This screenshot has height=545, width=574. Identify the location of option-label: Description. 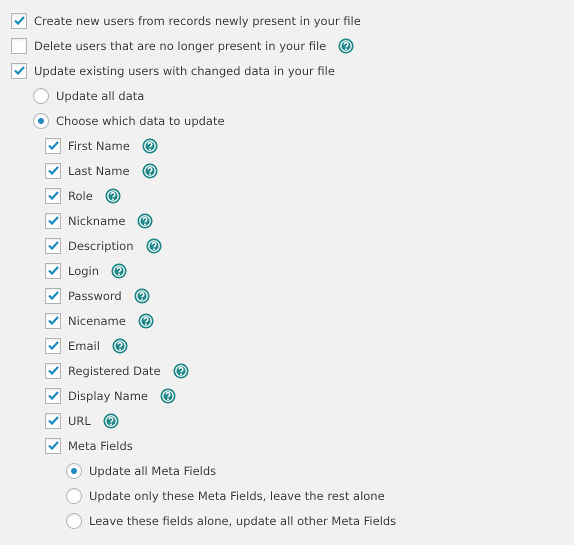
(101, 245).